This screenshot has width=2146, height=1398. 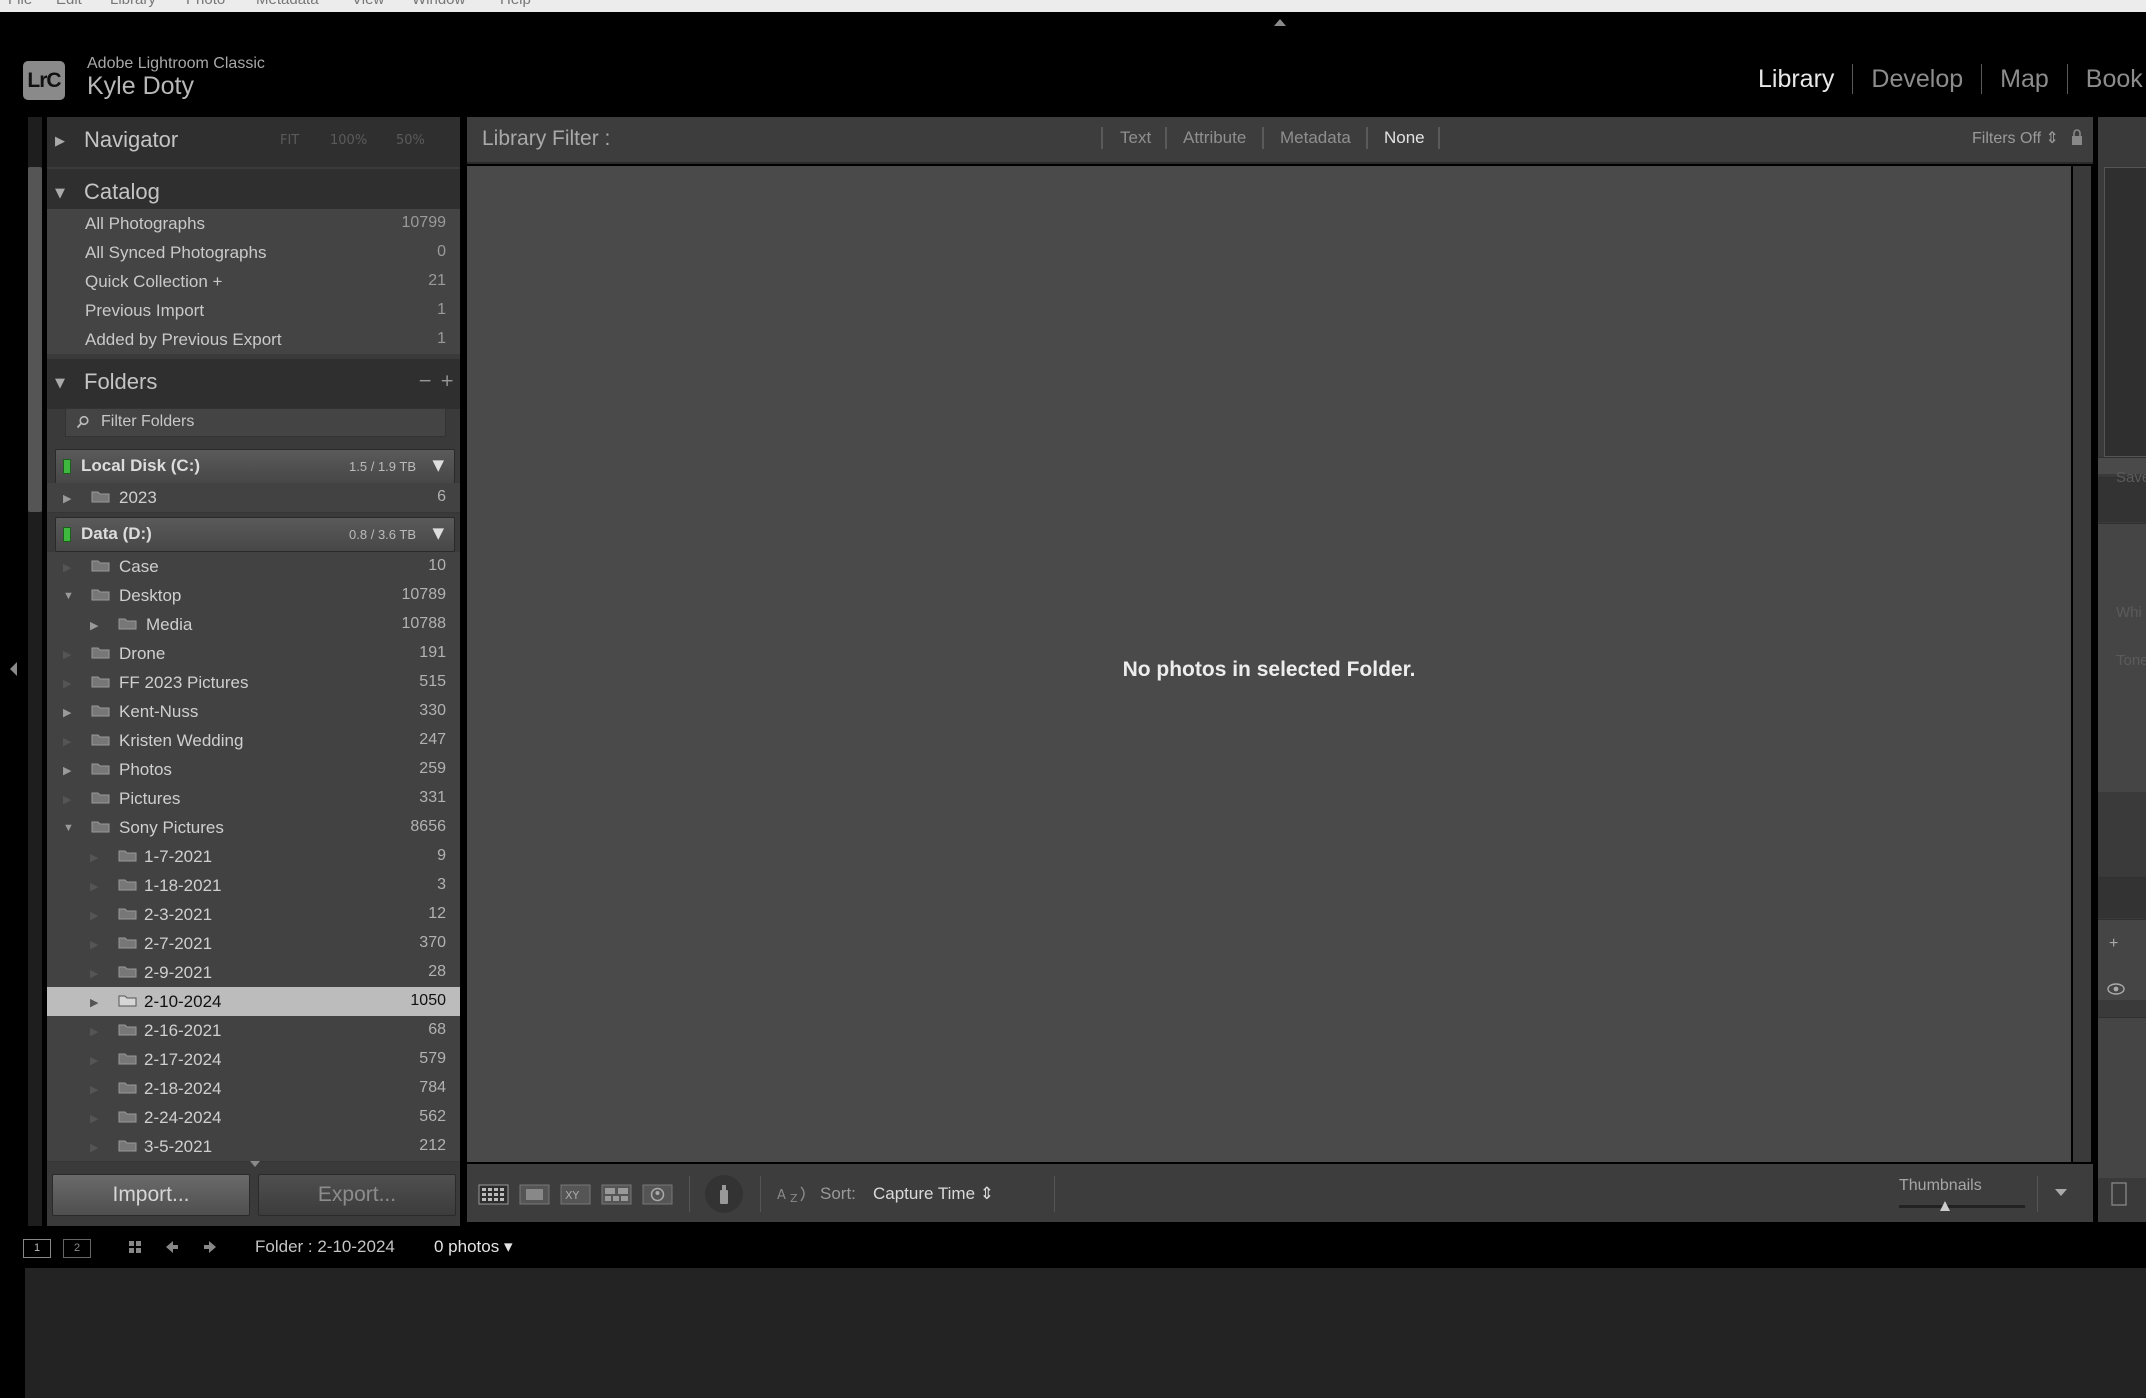 I want to click on menu-library: Library, so click(x=133, y=4).